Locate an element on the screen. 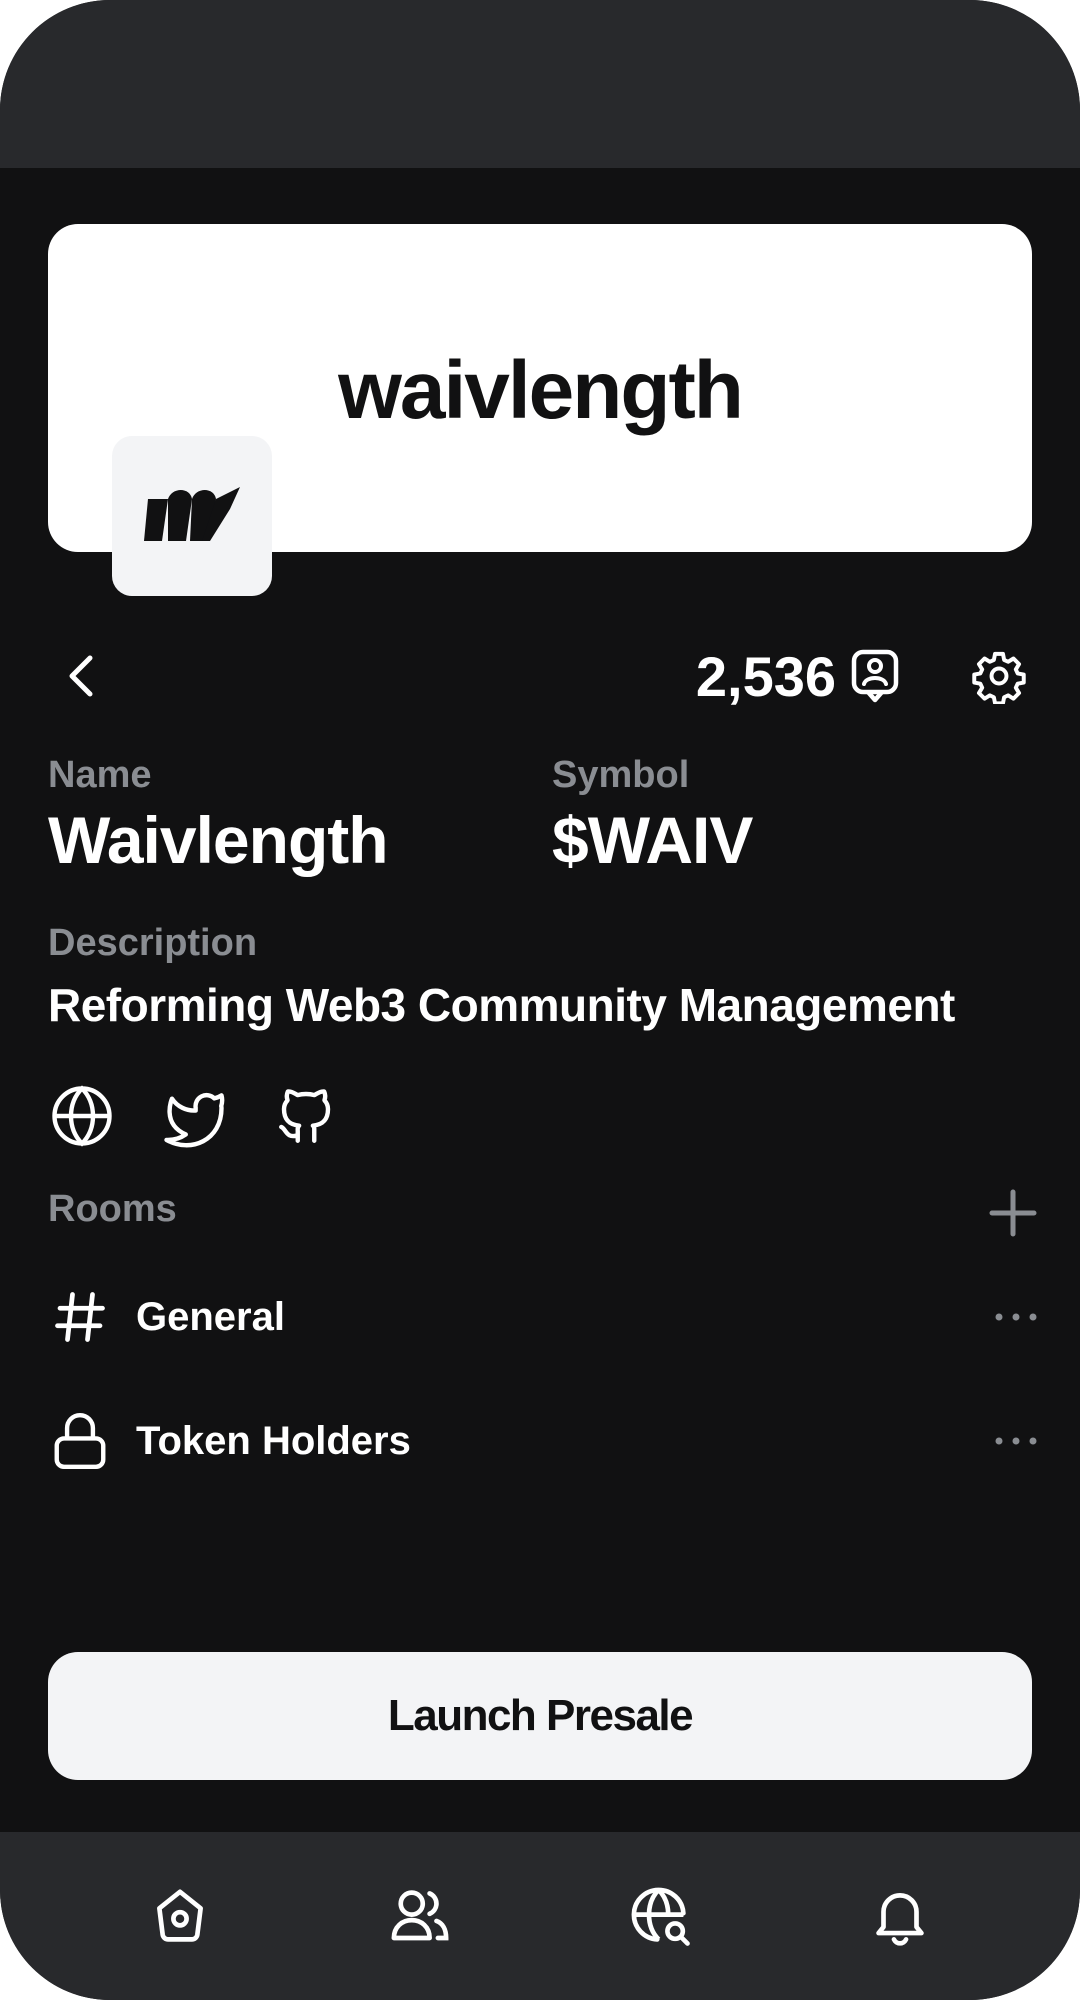 This screenshot has height=2000, width=1080. website-link is located at coordinates (82, 1116).